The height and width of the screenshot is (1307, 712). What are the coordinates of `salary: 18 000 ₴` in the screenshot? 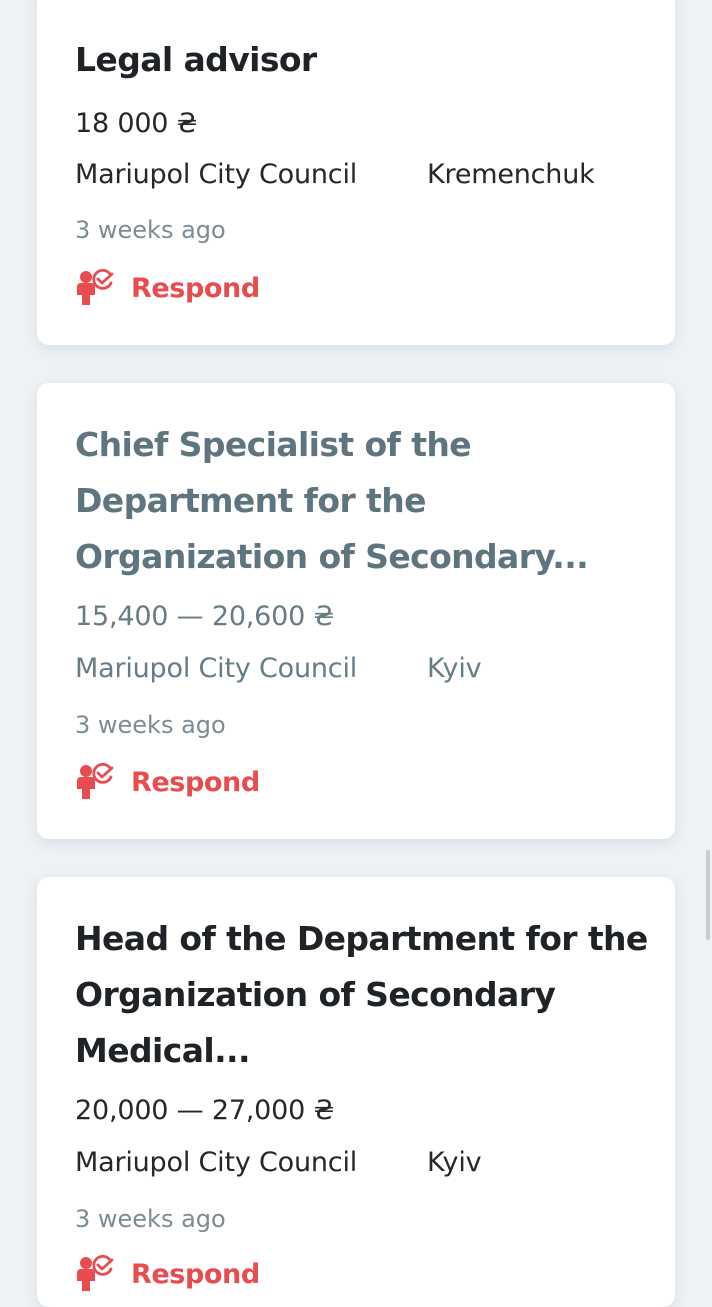 It's located at (136, 123).